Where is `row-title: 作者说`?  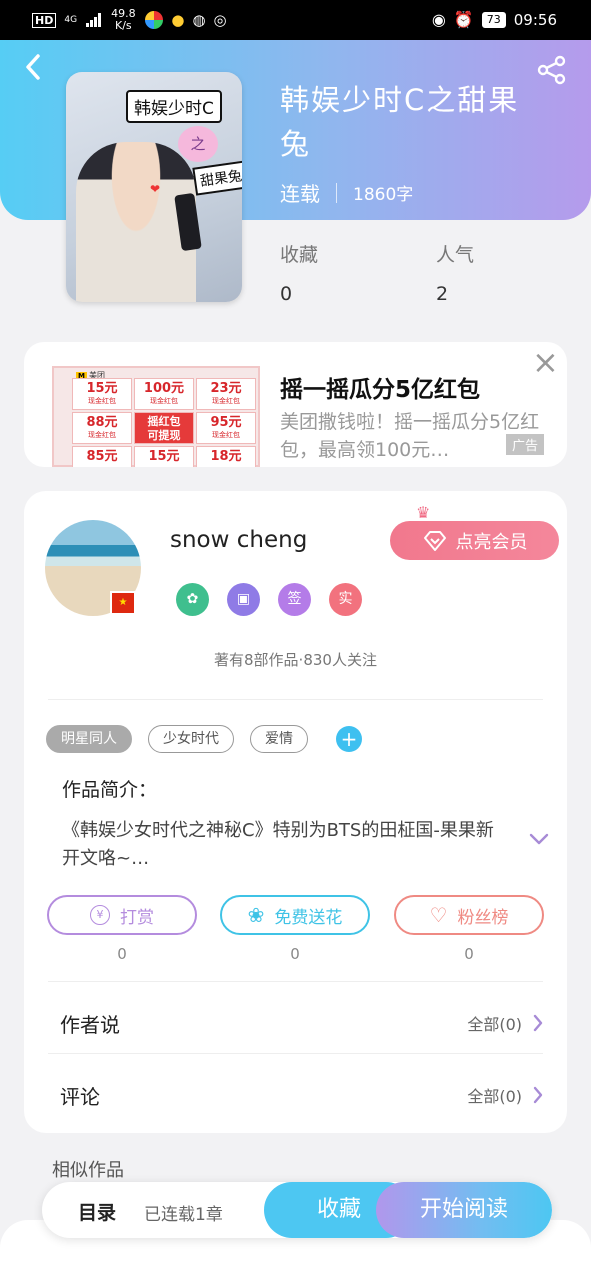
row-title: 作者说 is located at coordinates (90, 1024).